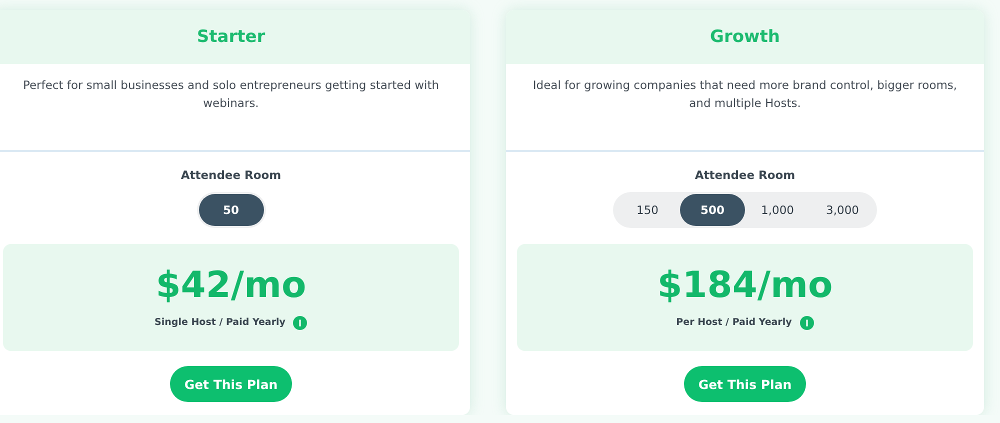 The height and width of the screenshot is (423, 1000). Describe the element at coordinates (745, 94) in the screenshot. I see `plan-description: Ideal for growing companies that need more brand control, bigger rooms, and multiple Hosts.` at that location.